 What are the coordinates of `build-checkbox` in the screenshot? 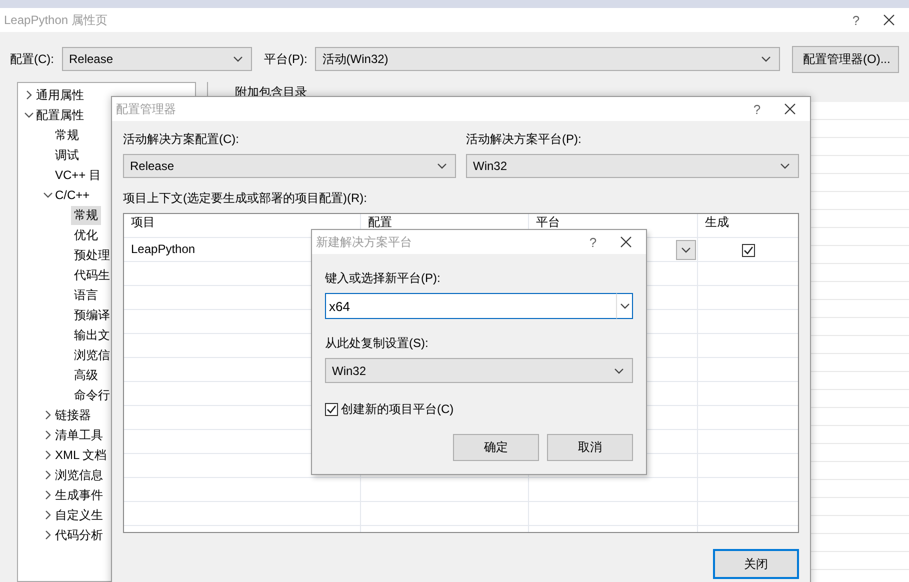 It's located at (748, 250).